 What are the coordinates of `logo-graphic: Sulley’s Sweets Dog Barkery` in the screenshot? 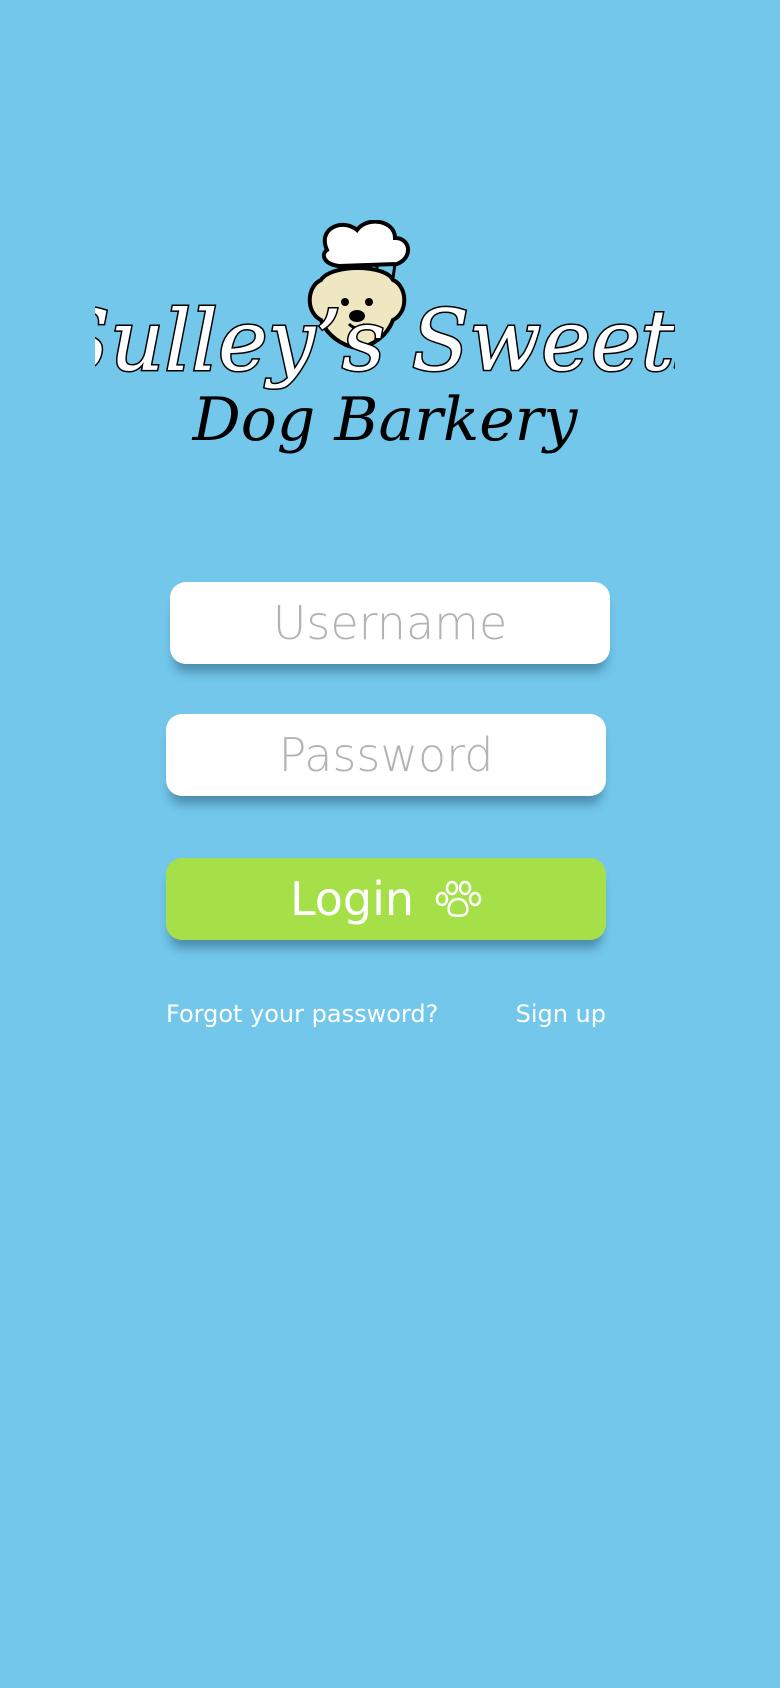 It's located at (385, 337).